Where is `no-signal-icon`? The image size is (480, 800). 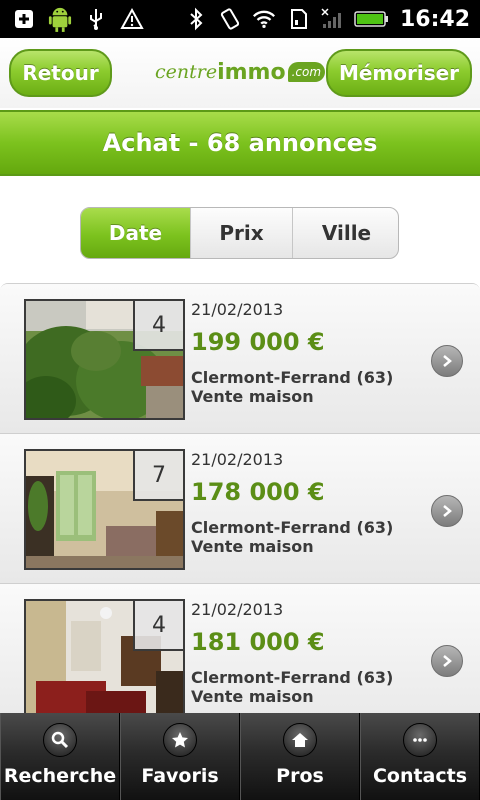
no-signal-icon is located at coordinates (332, 19).